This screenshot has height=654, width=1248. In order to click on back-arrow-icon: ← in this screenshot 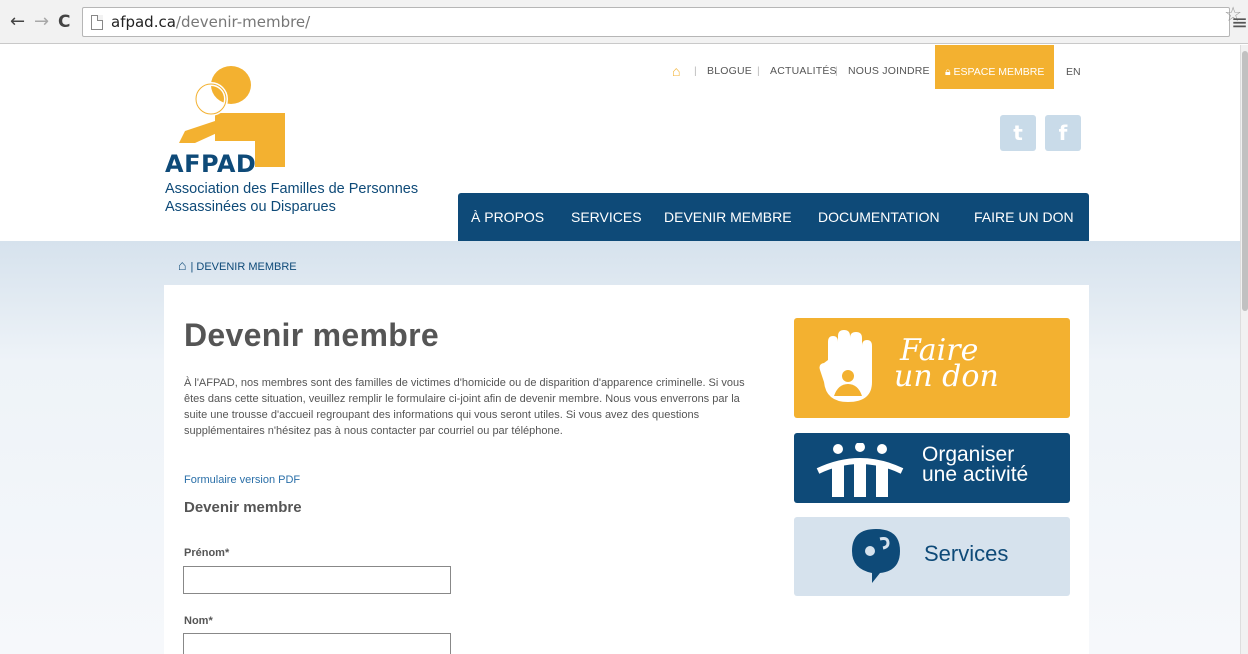, I will do `click(17, 22)`.